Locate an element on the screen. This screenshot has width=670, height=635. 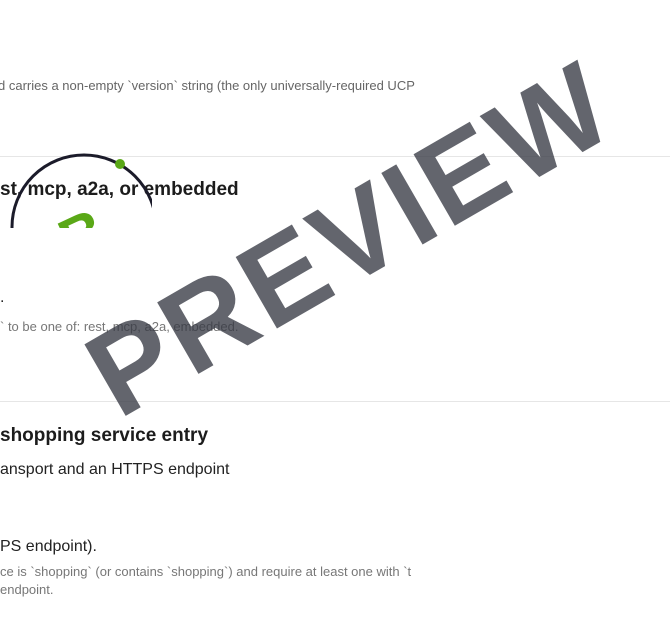
check-result-transport: . is located at coordinates (2, 297).